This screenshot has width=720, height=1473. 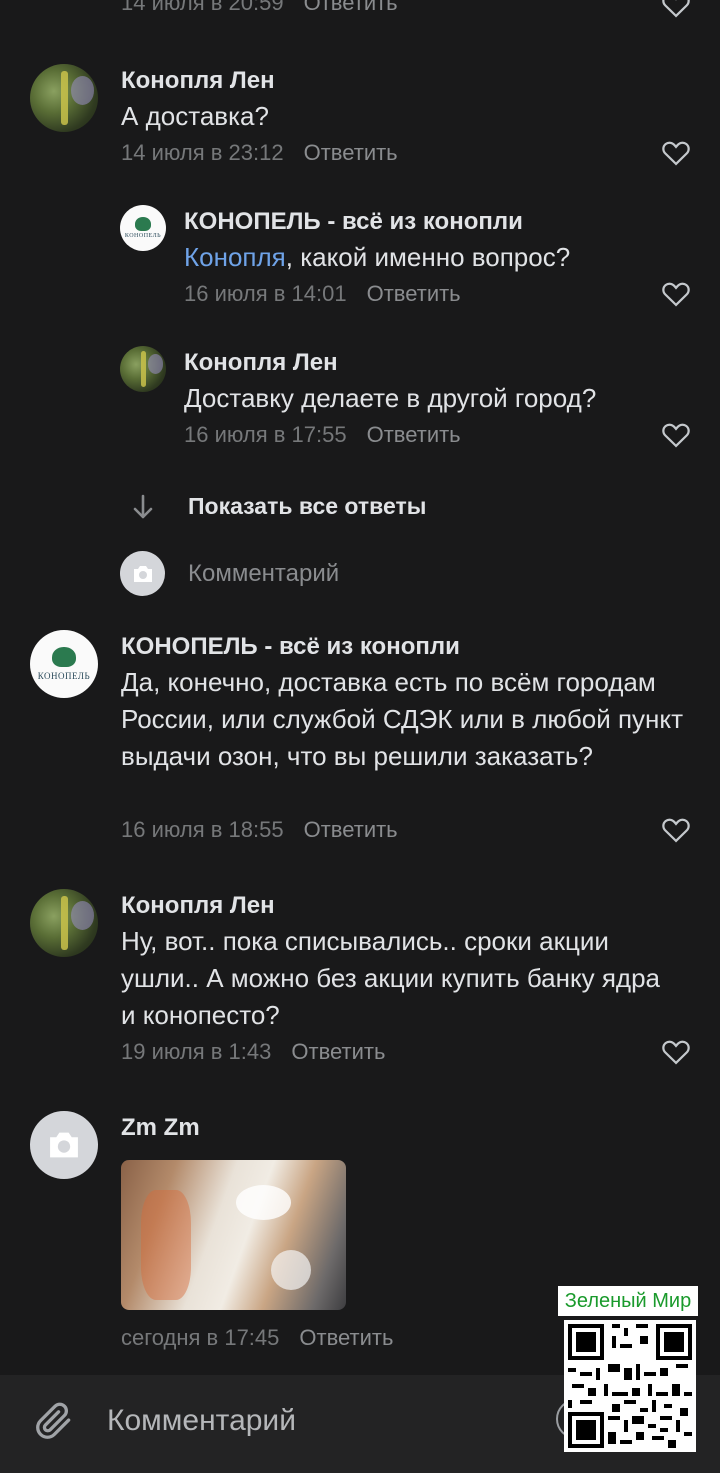 What do you see at coordinates (202, 7) in the screenshot?
I see `comment-time: 14 июля в 20:59` at bounding box center [202, 7].